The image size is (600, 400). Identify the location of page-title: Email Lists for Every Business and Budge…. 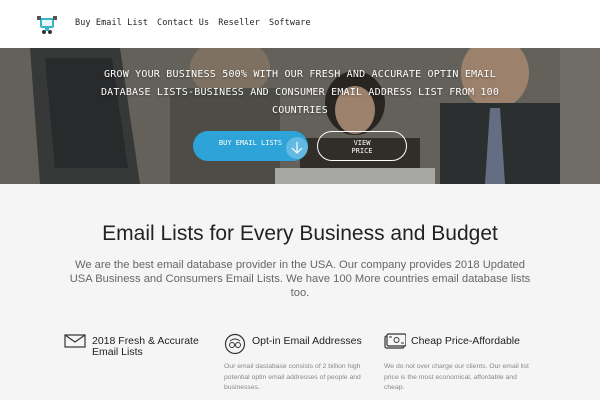
(300, 233).